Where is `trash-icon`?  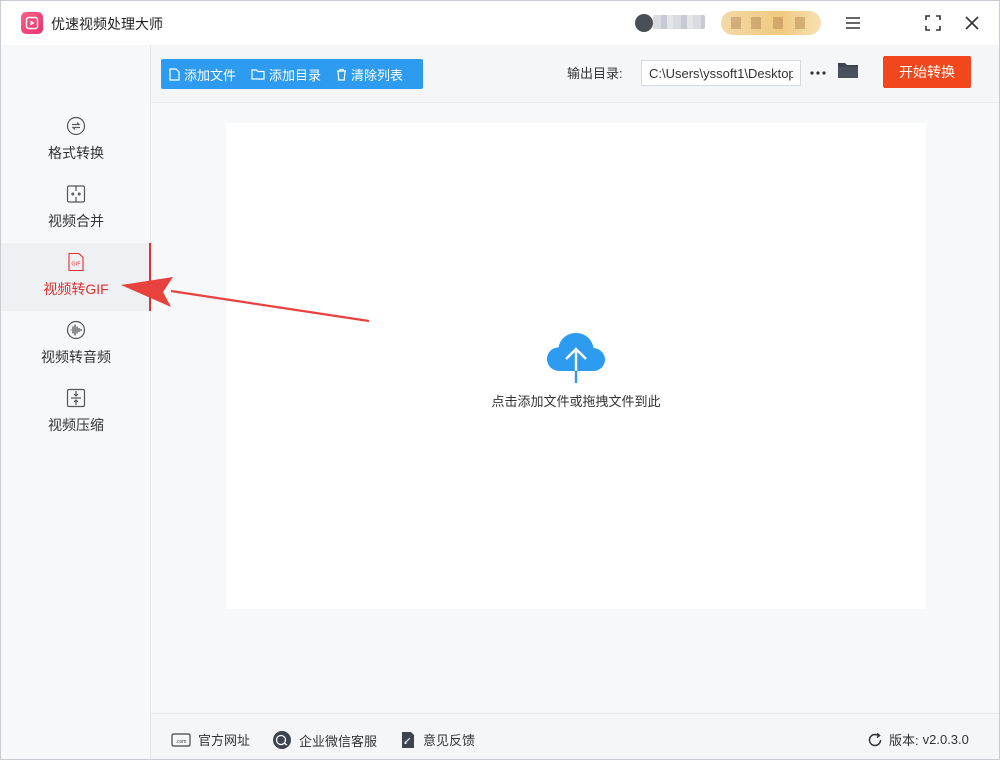
trash-icon is located at coordinates (342, 74).